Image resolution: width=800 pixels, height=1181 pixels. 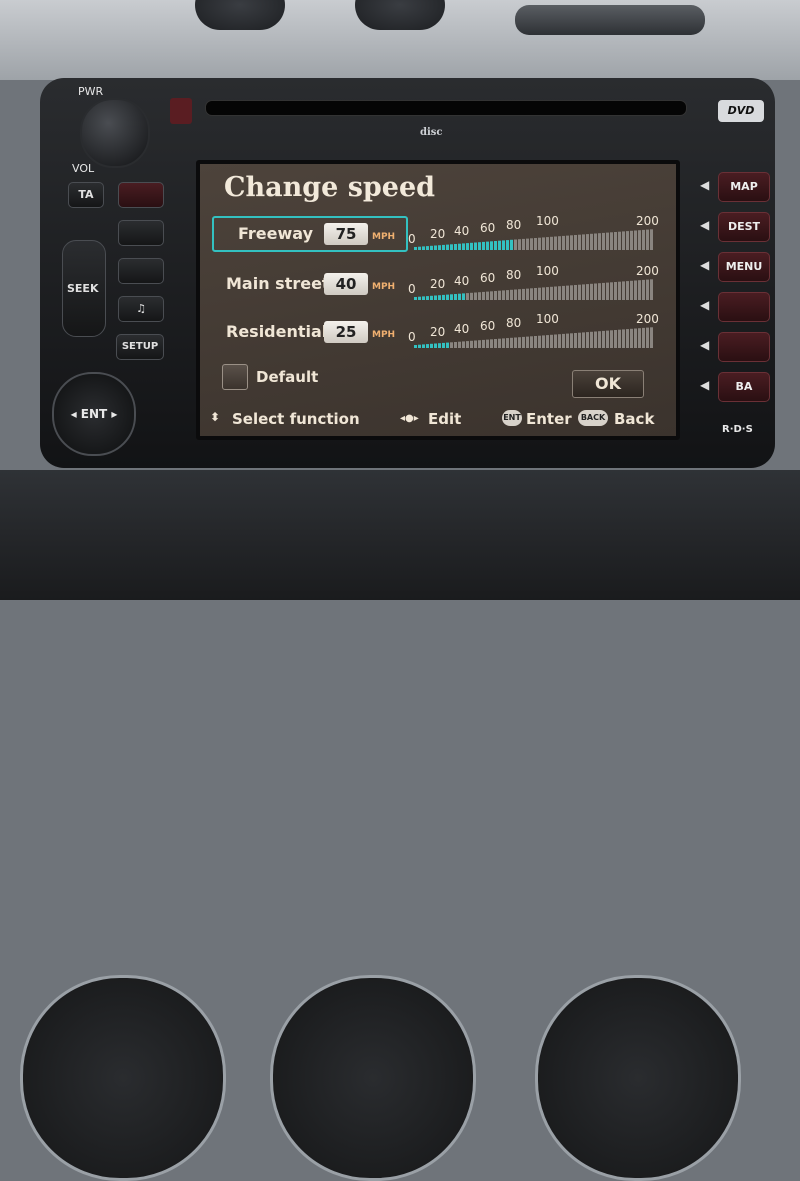 What do you see at coordinates (346, 284) in the screenshot?
I see `speed-value: 40` at bounding box center [346, 284].